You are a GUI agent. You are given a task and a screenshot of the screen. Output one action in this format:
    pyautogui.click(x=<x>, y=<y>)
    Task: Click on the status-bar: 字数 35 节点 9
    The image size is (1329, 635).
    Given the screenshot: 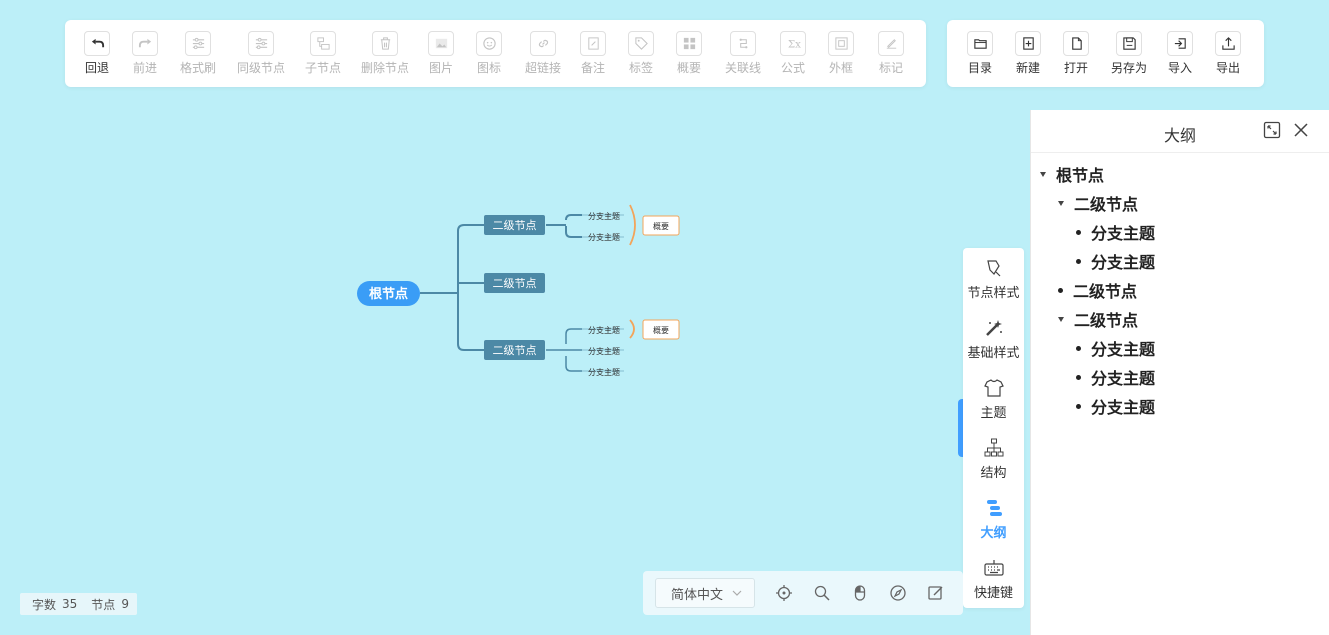 What is the action you would take?
    pyautogui.click(x=78, y=604)
    